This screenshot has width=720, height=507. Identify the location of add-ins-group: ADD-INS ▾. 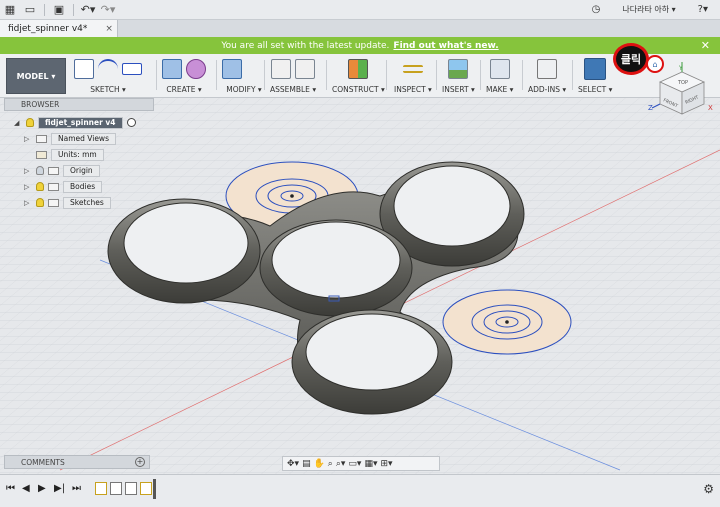
(547, 76).